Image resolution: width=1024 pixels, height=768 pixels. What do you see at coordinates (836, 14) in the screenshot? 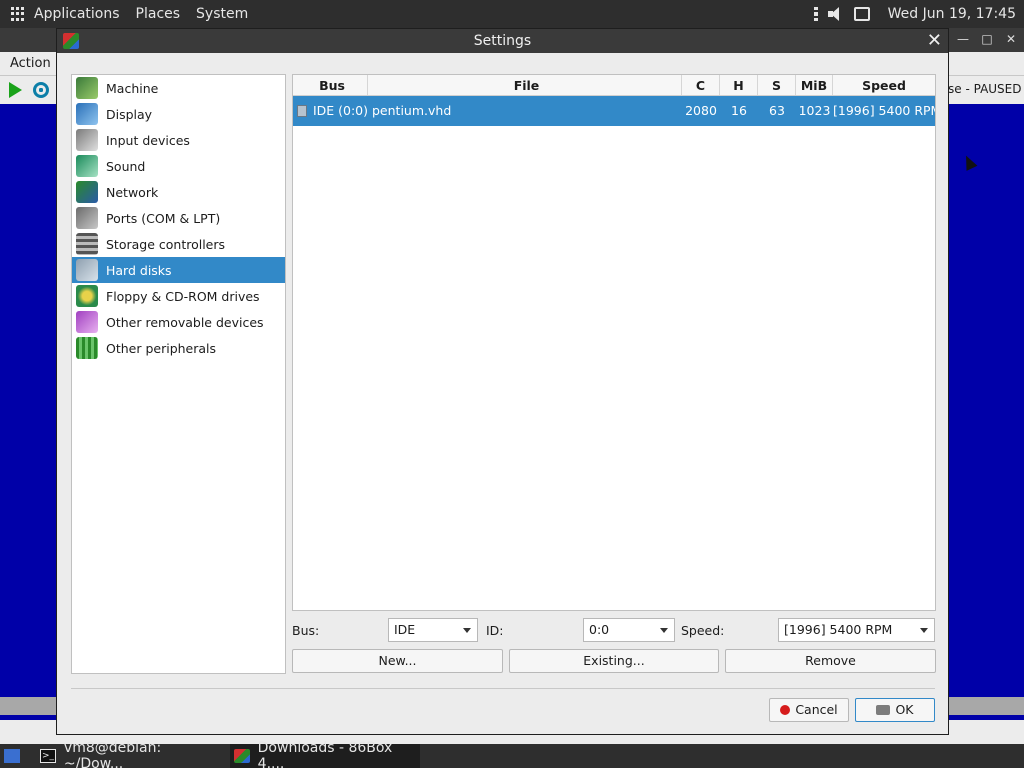
I see `volume-icon` at bounding box center [836, 14].